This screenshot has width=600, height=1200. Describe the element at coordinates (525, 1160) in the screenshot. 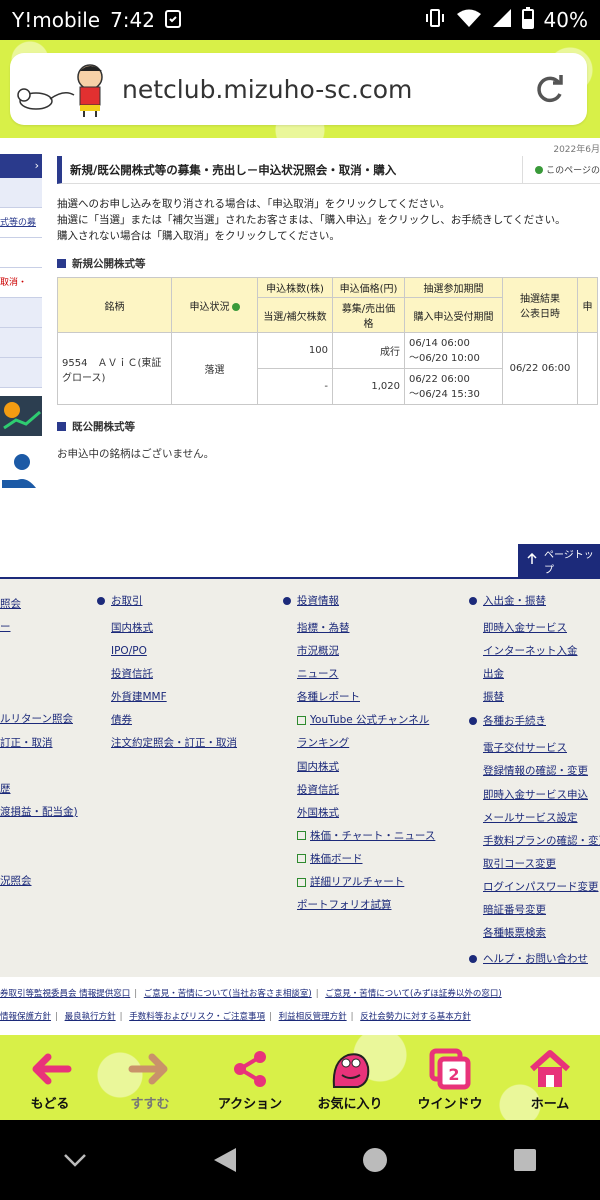

I see `nav-recents-button` at that location.